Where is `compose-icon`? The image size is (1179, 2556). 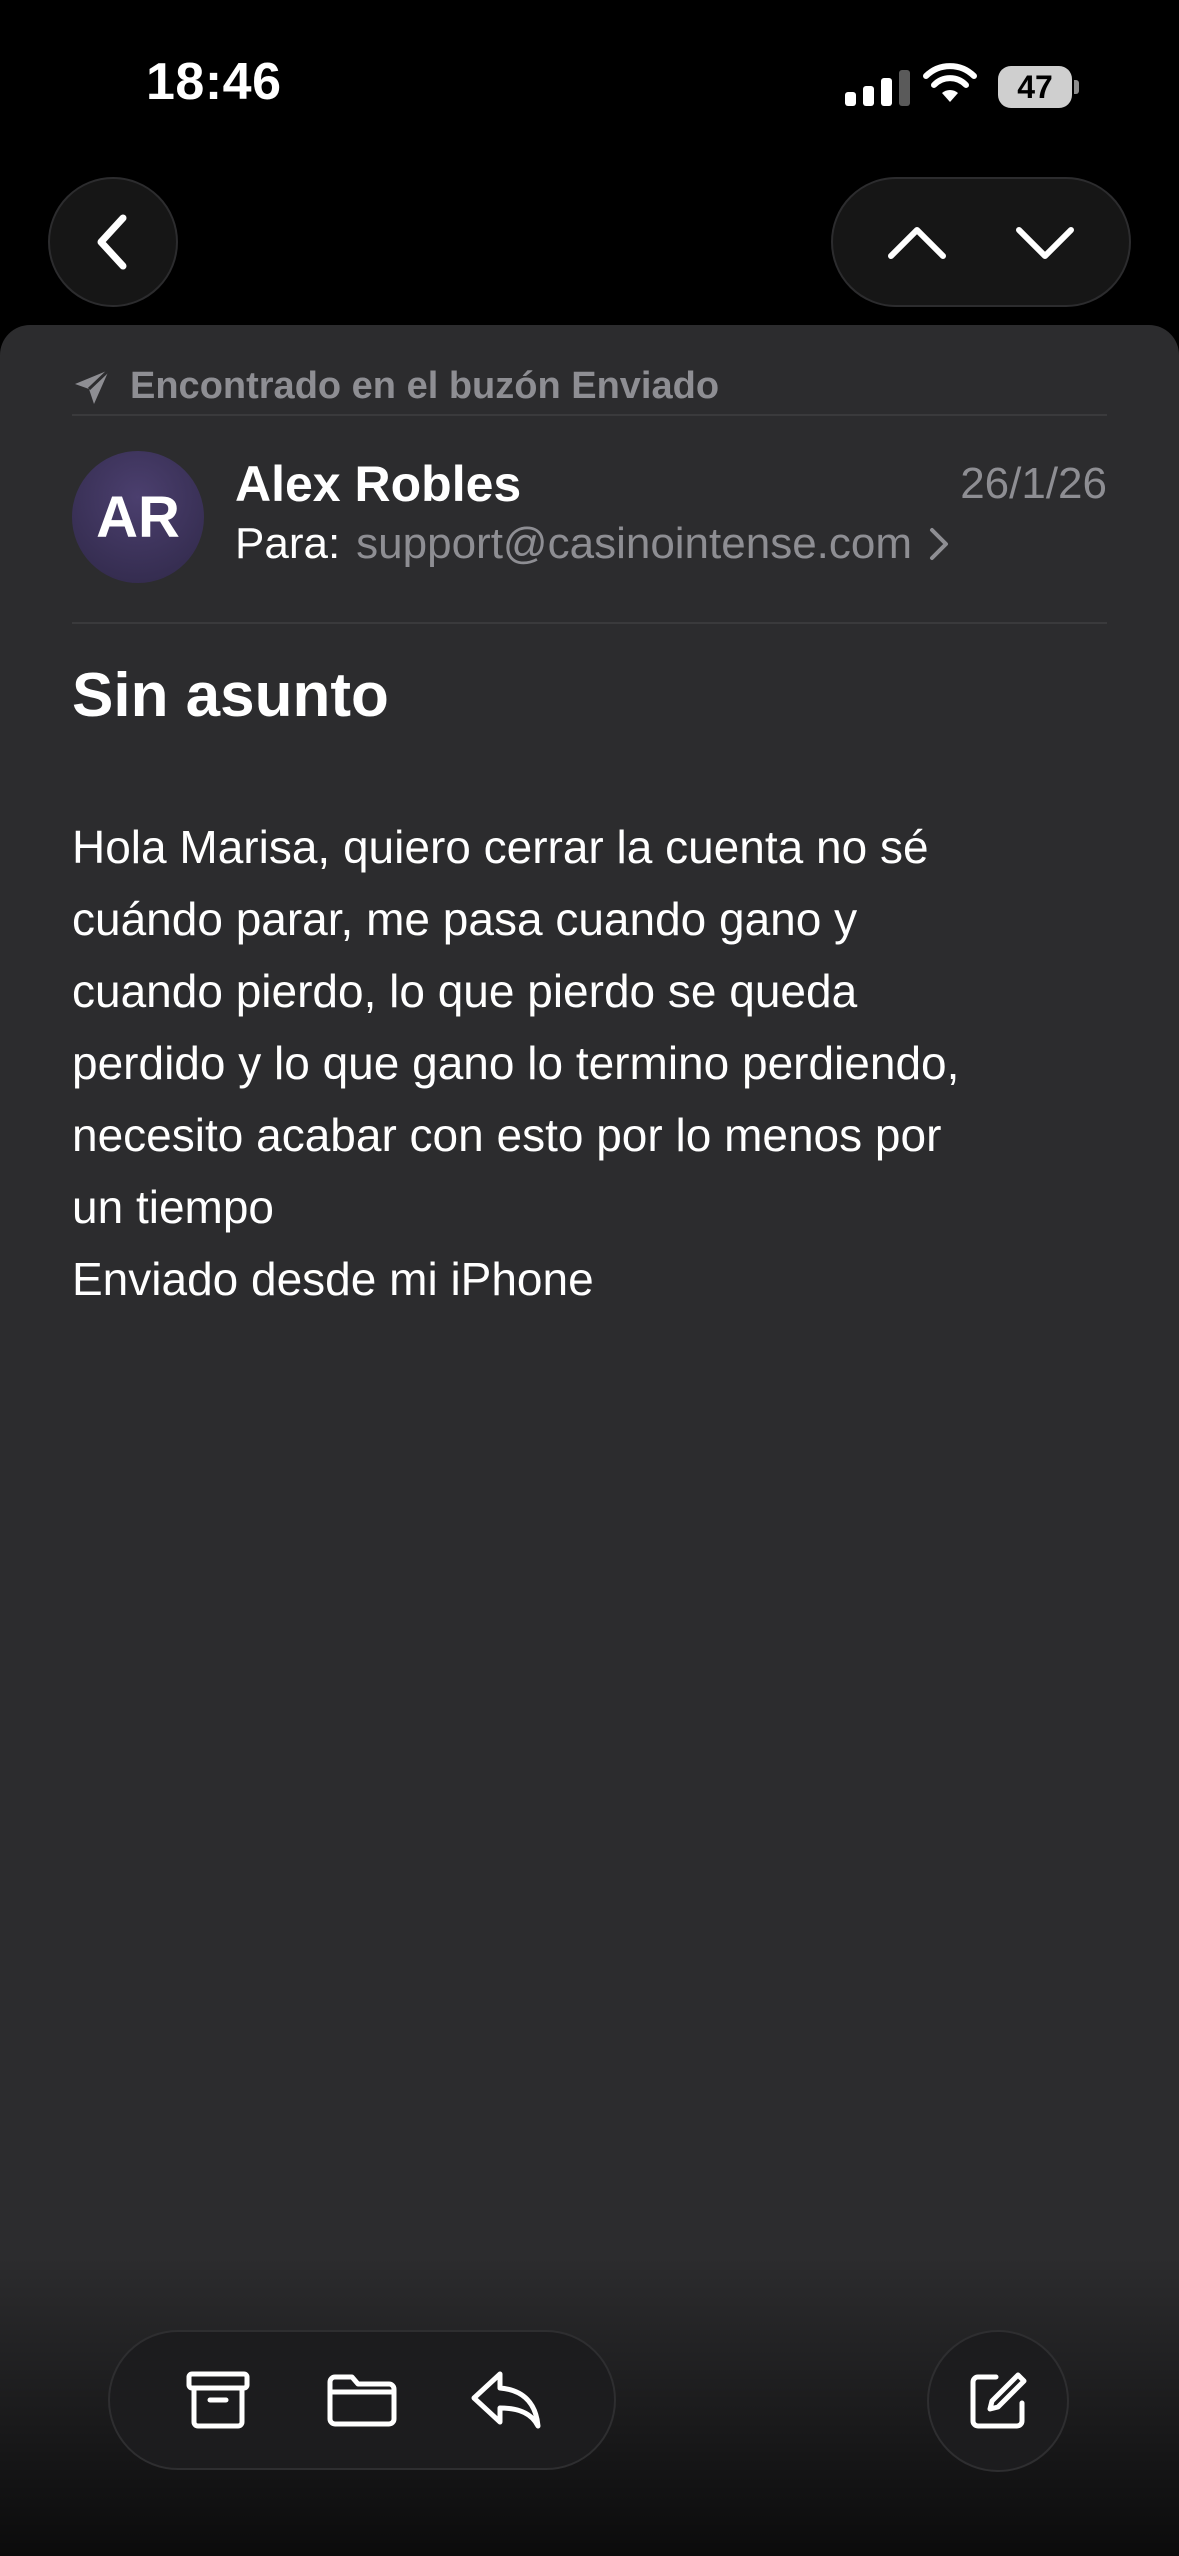 compose-icon is located at coordinates (998, 2400).